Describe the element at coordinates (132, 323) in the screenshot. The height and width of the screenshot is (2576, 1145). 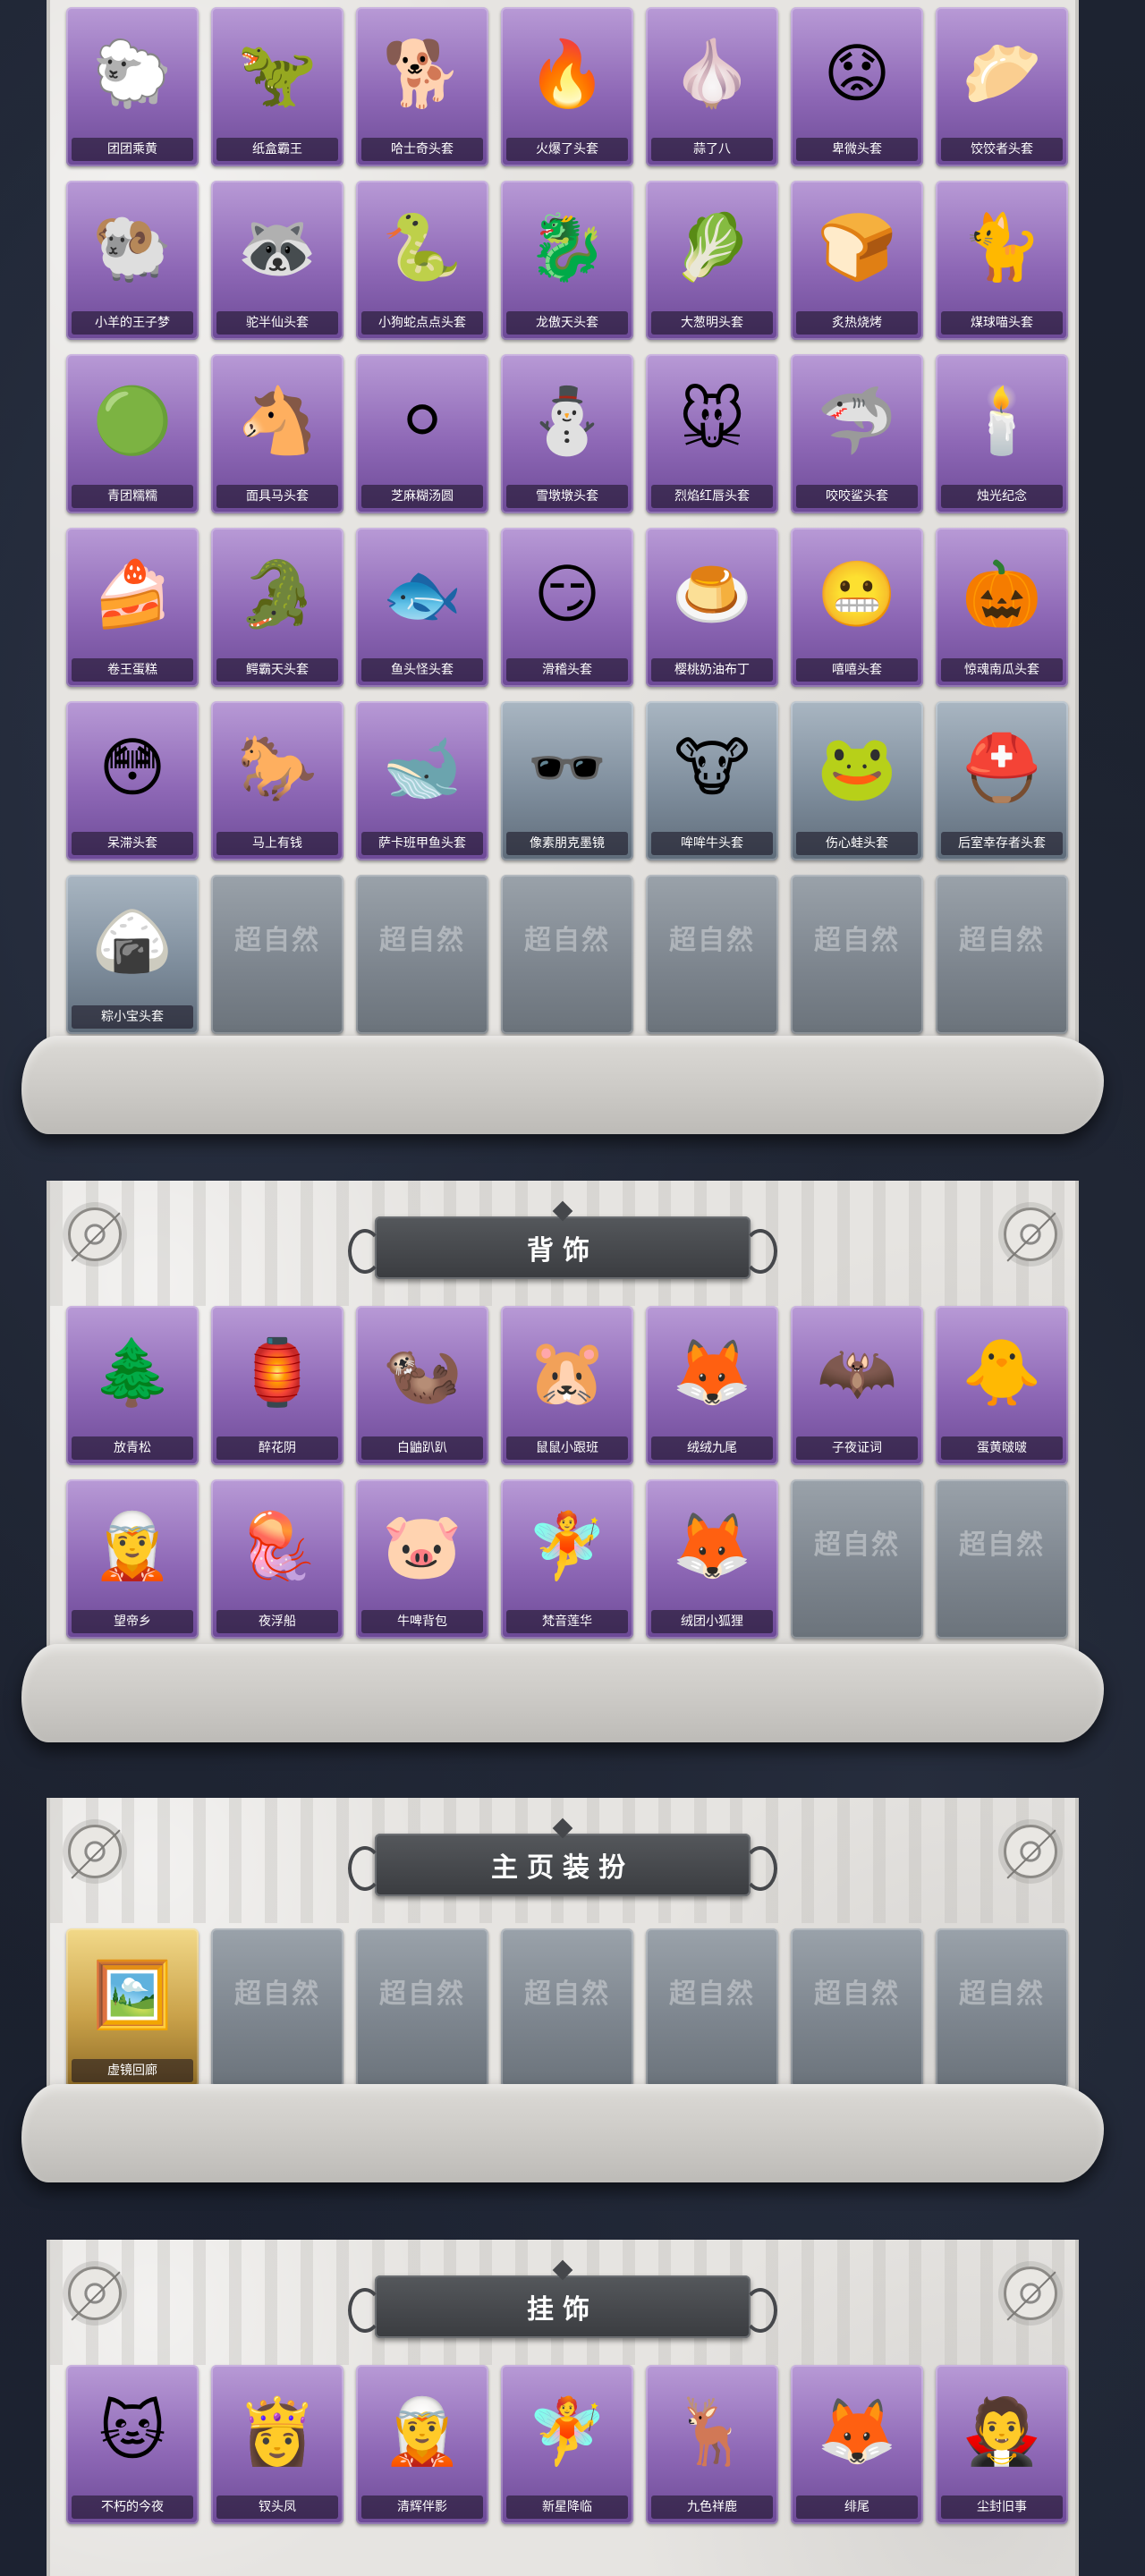
I see `item-name: 小羊的王子梦` at that location.